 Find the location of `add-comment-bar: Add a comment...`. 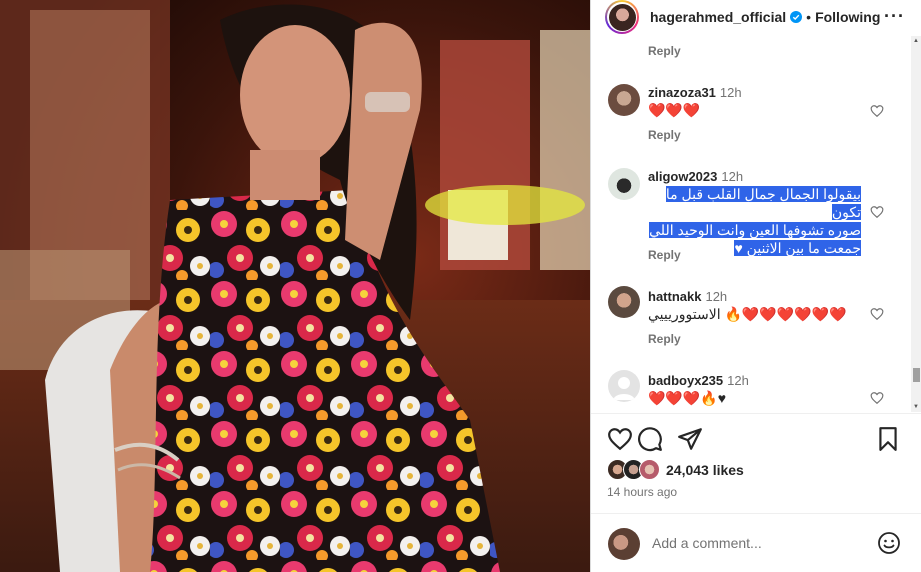

add-comment-bar: Add a comment... is located at coordinates (756, 543).